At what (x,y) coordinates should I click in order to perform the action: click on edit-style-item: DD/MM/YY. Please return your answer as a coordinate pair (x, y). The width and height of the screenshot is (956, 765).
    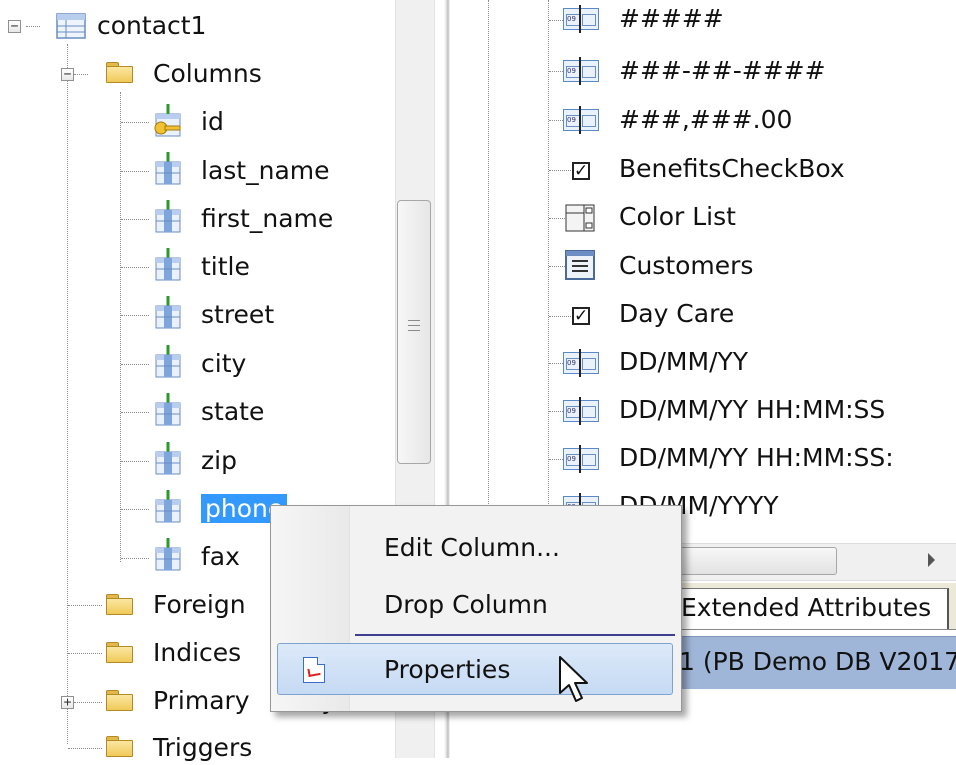
    Looking at the image, I should click on (683, 362).